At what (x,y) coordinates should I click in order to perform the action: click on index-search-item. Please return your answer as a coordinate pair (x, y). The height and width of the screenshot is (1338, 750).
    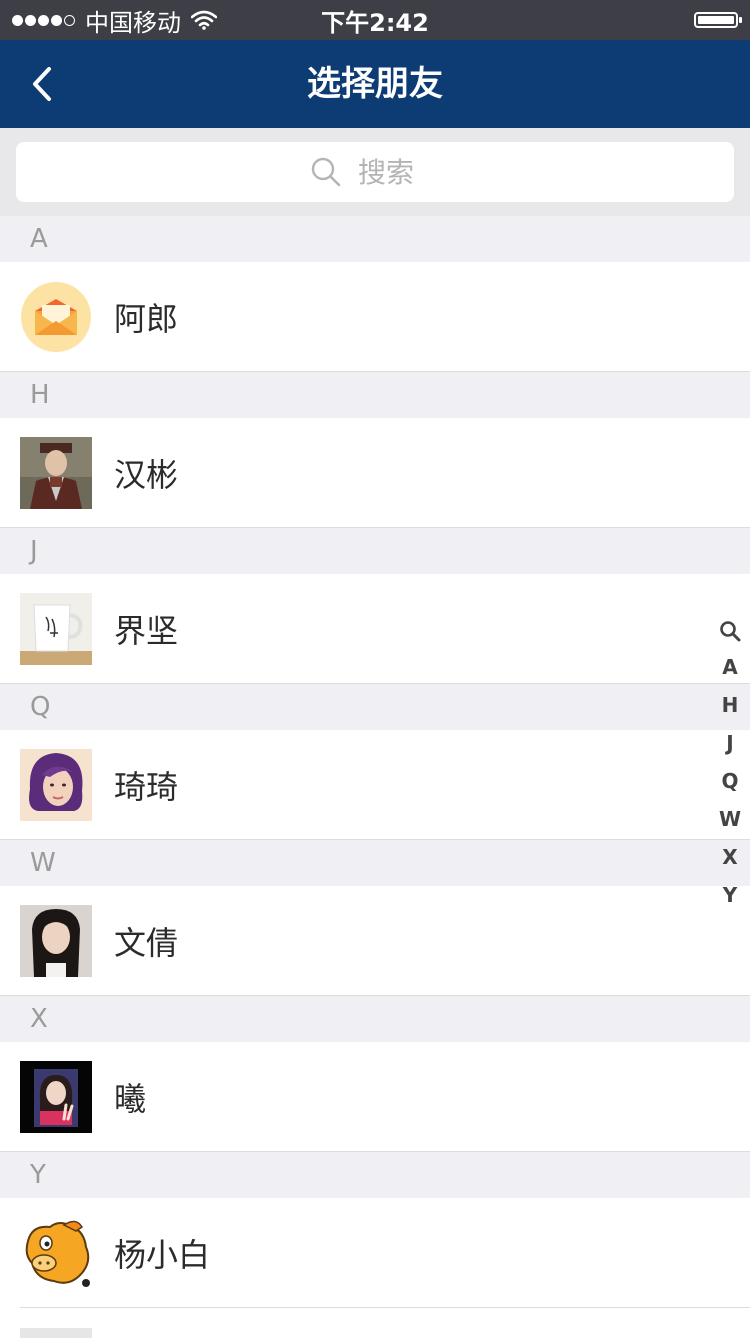
    Looking at the image, I should click on (730, 629).